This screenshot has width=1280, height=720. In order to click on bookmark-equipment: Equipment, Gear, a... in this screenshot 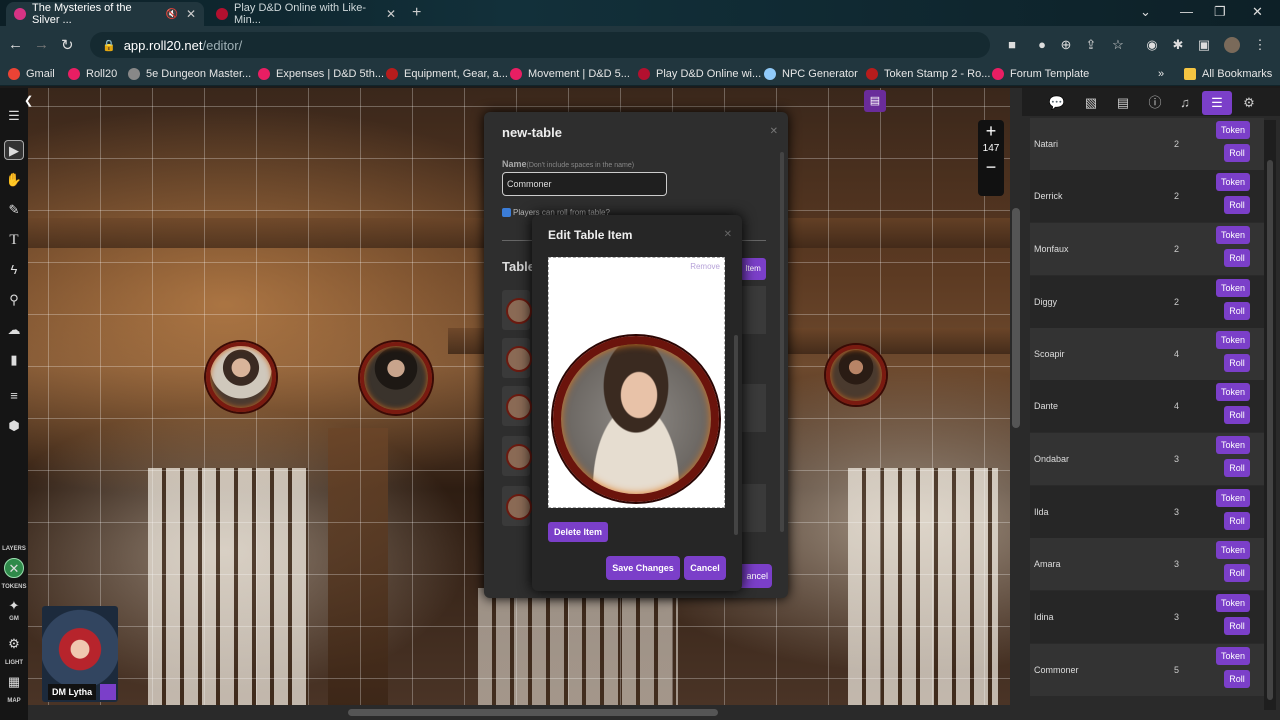, I will do `click(447, 74)`.